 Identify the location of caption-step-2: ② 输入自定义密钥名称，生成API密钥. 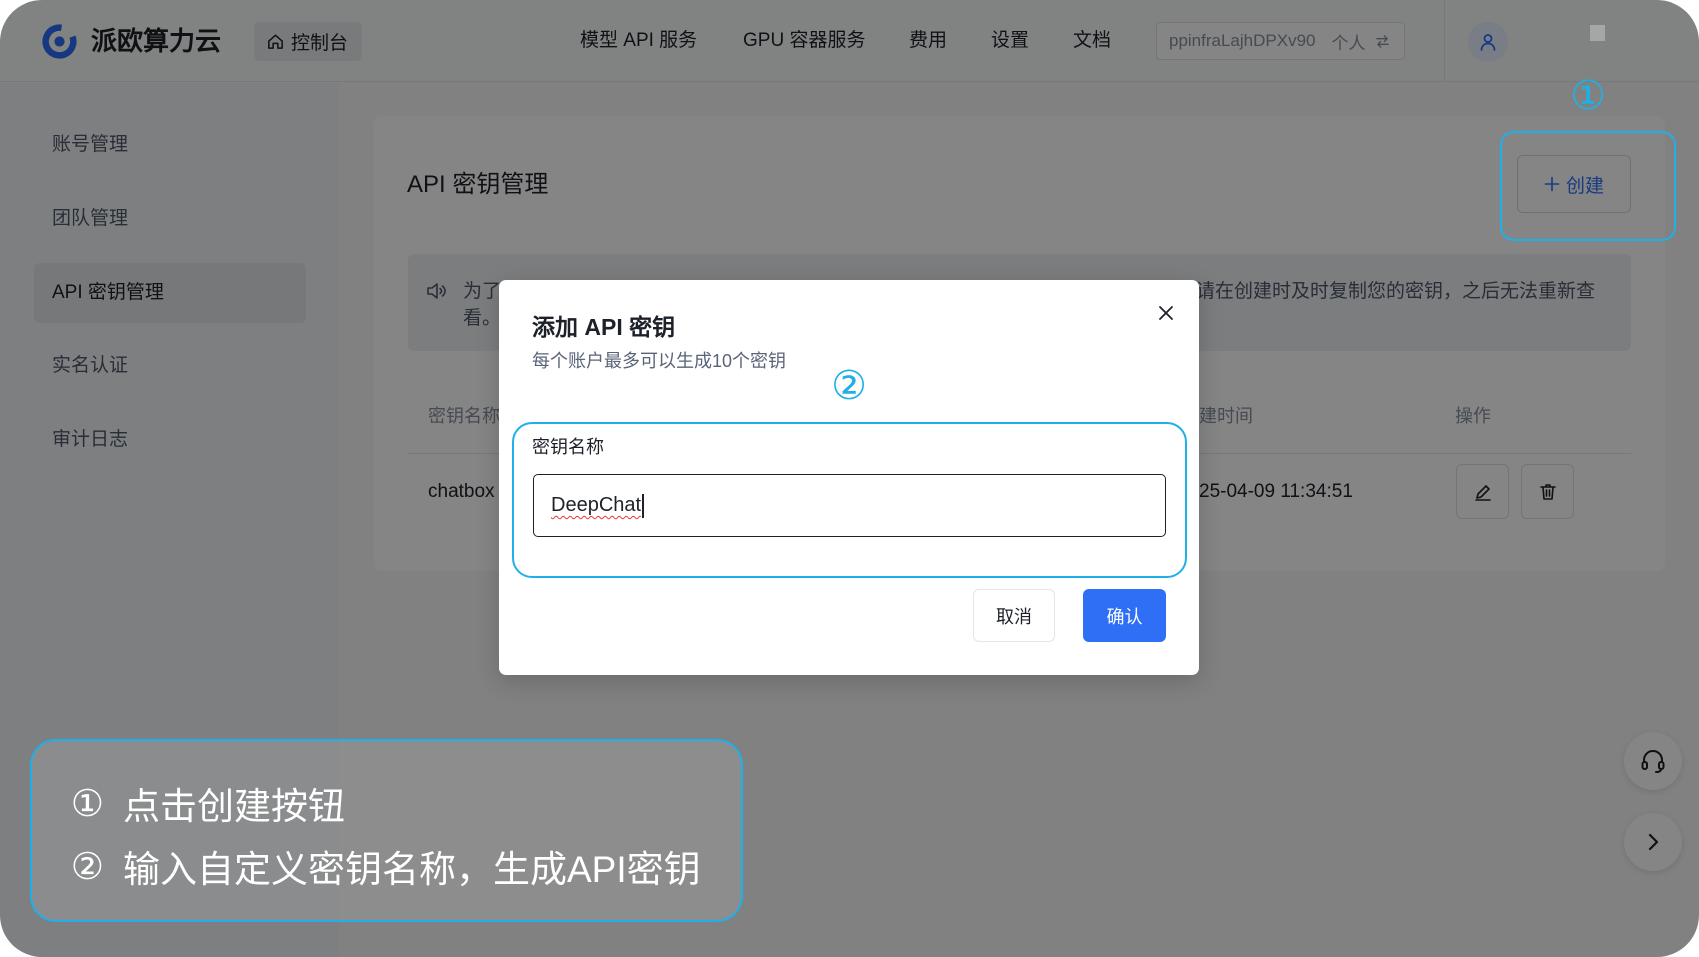
(385, 867).